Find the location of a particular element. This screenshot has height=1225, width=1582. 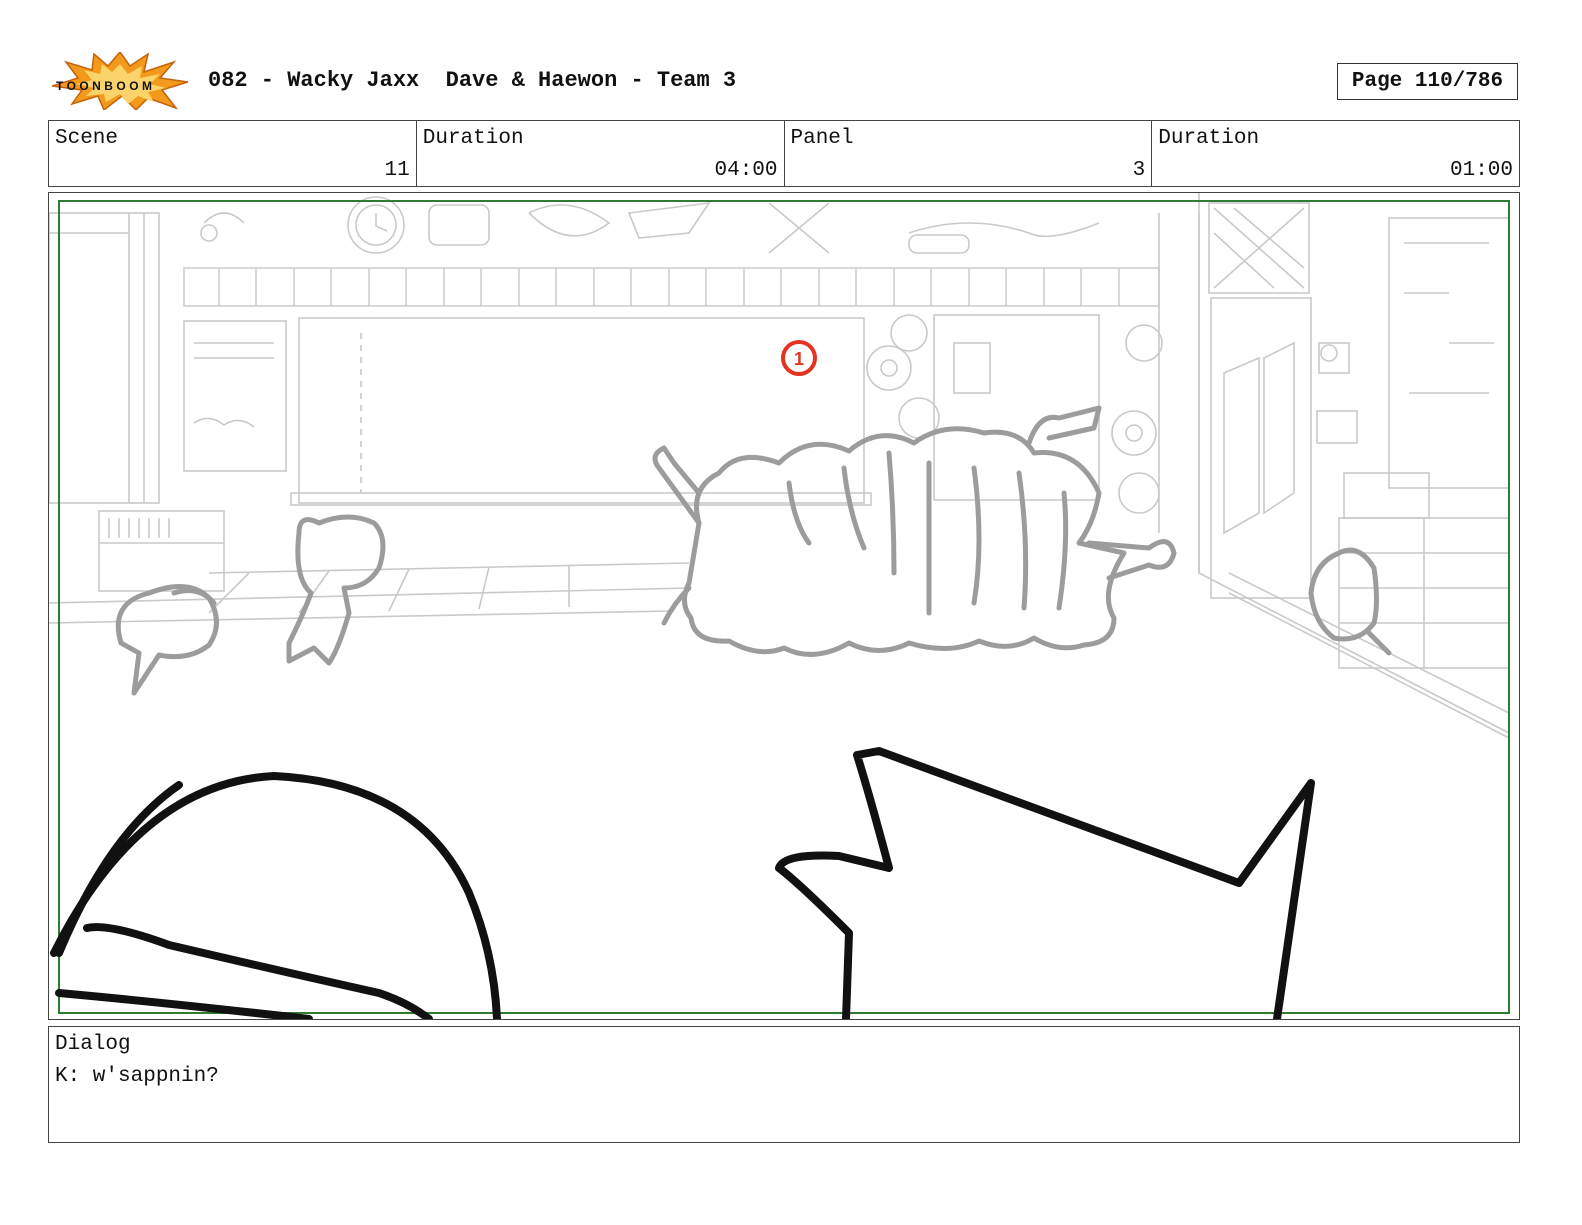

panel-number-annotation: 1 is located at coordinates (799, 358).